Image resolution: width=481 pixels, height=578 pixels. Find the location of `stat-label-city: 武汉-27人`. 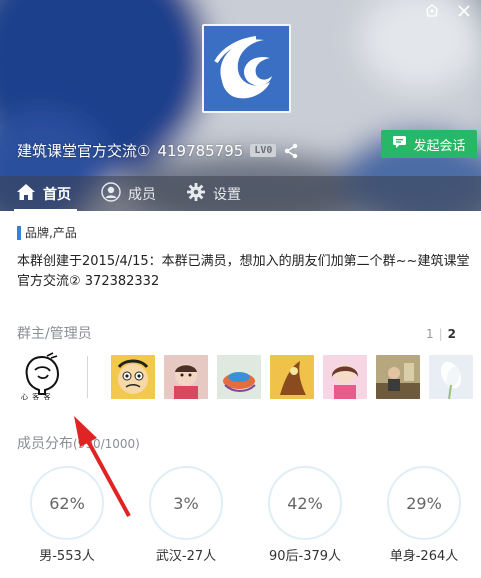

stat-label-city: 武汉-27人 is located at coordinates (186, 556).